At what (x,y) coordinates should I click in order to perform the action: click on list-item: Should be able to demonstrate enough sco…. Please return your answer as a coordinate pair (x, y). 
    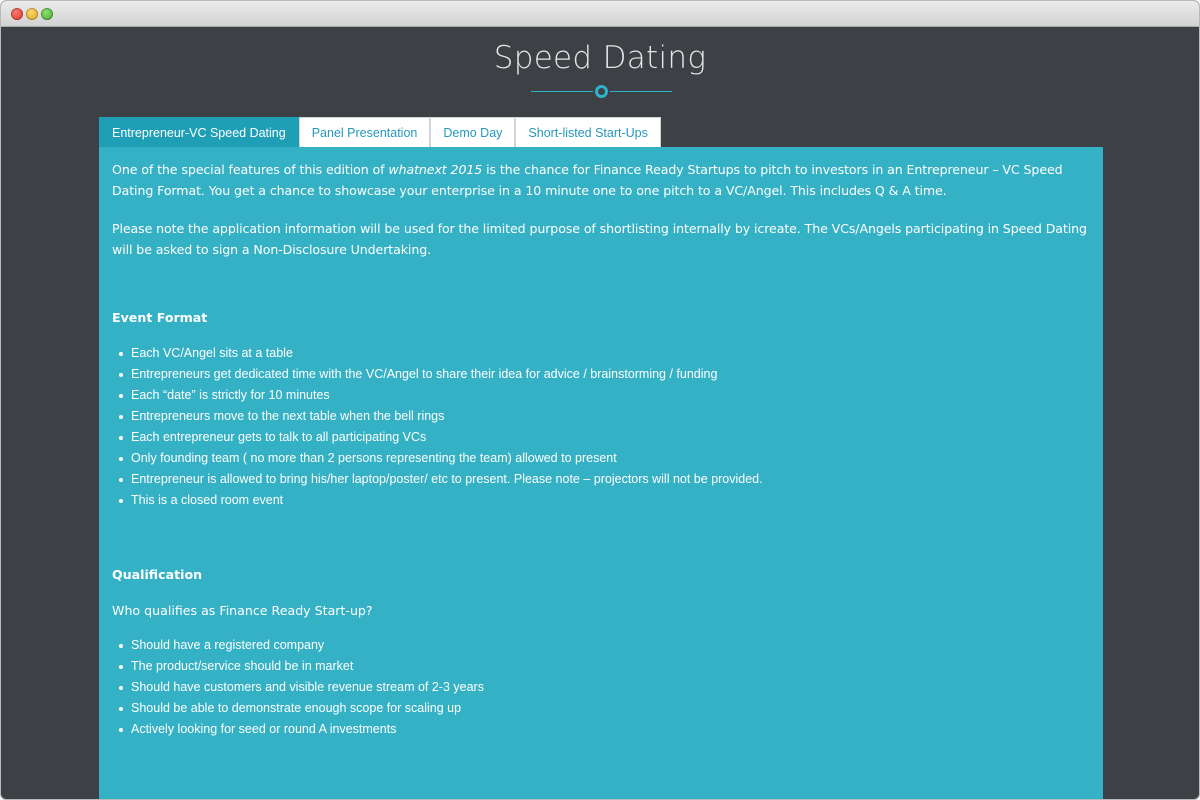
    Looking at the image, I should click on (604, 708).